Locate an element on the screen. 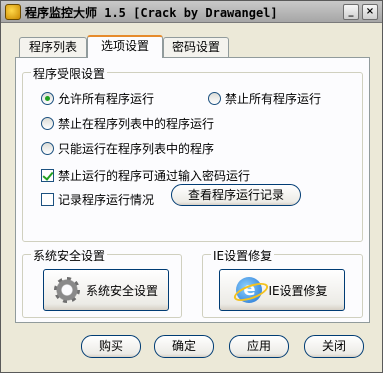  minimize-button: _ is located at coordinates (351, 12).